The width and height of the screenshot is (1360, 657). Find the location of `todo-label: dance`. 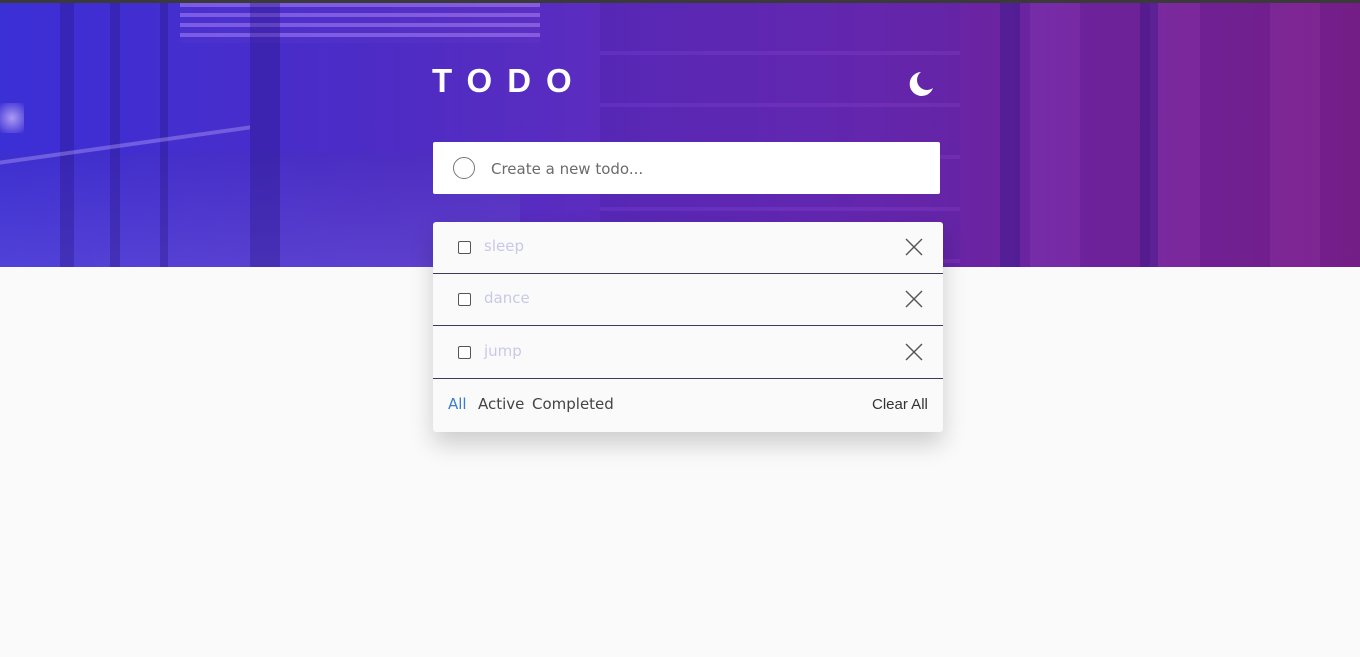

todo-label: dance is located at coordinates (507, 298).